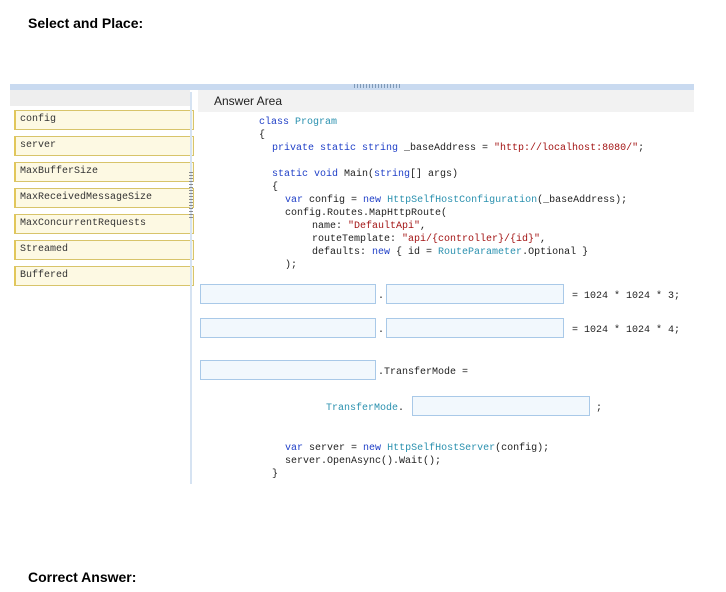  I want to click on drop-slot-1a, so click(288, 294).